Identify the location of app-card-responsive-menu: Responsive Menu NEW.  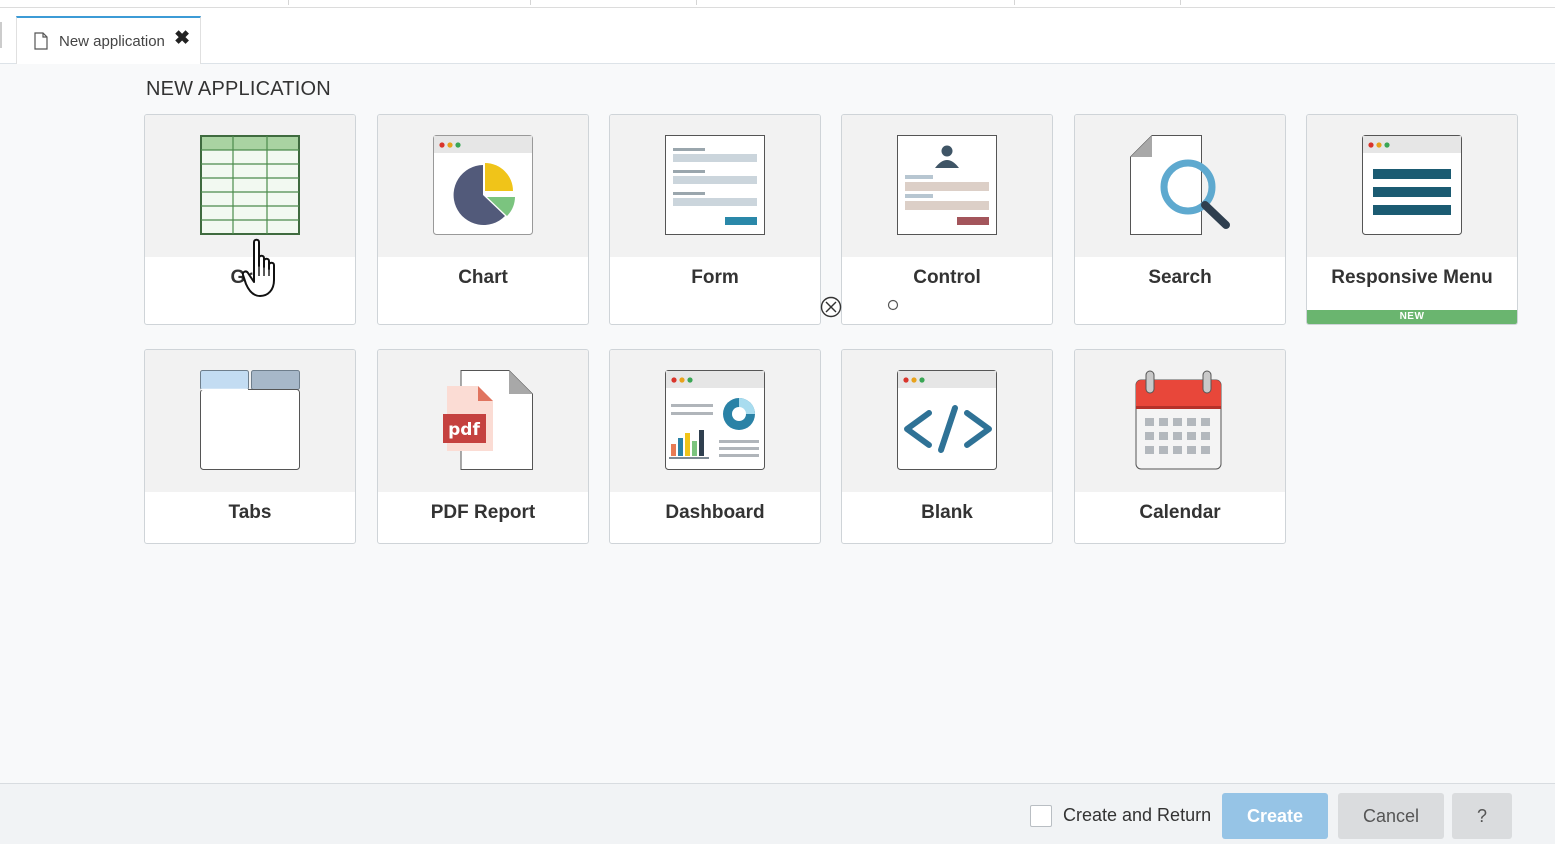
(1412, 219).